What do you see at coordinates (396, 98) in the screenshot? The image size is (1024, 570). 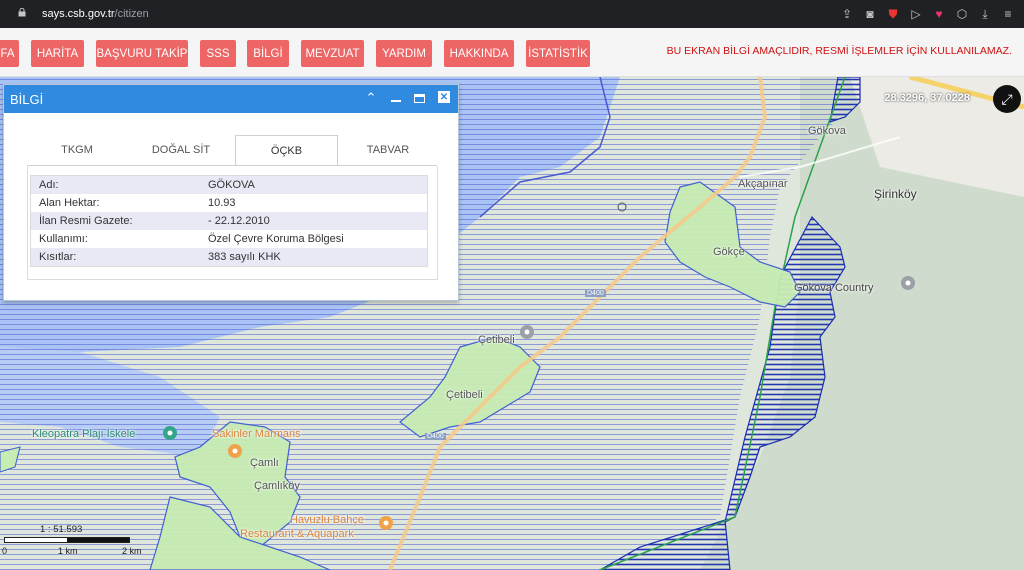 I see `minimize-icon` at bounding box center [396, 98].